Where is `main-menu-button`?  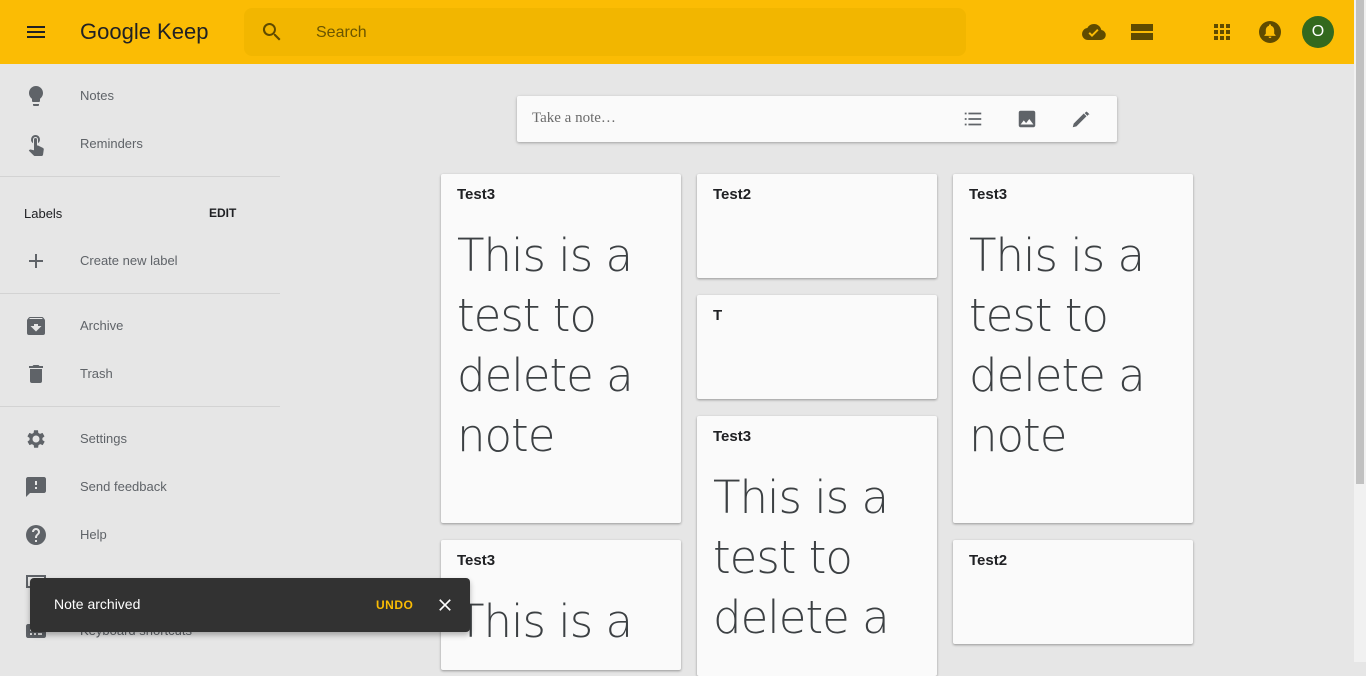 main-menu-button is located at coordinates (36, 32).